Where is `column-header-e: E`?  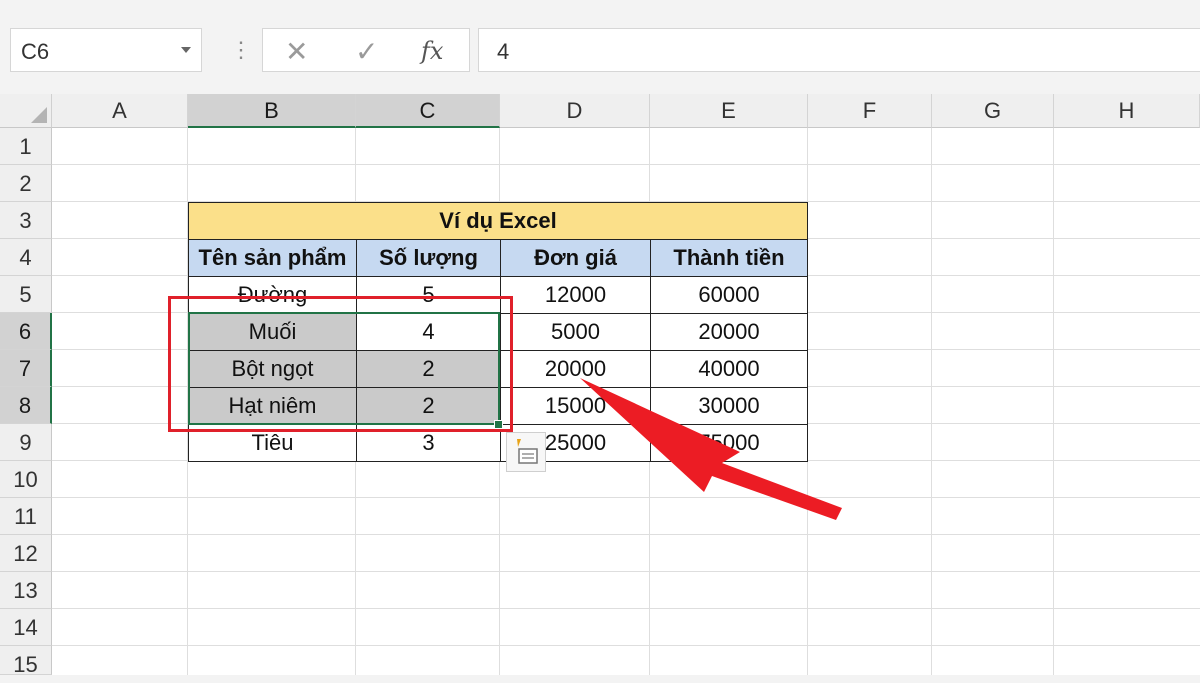 column-header-e: E is located at coordinates (729, 111).